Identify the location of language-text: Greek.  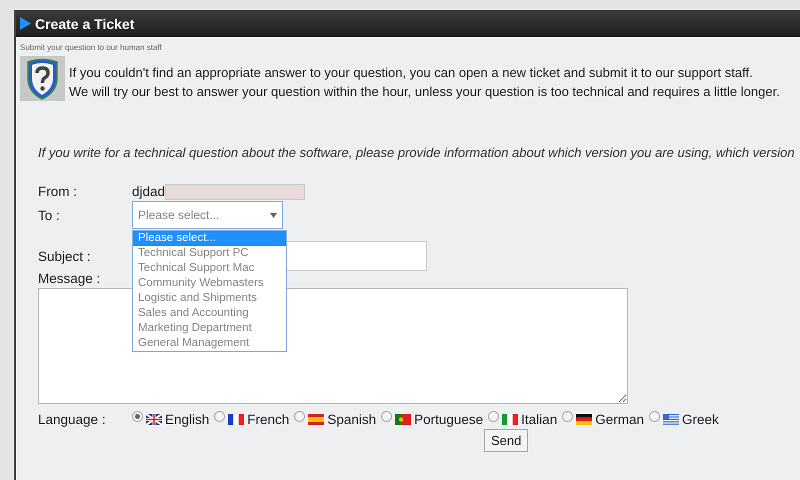
(700, 419).